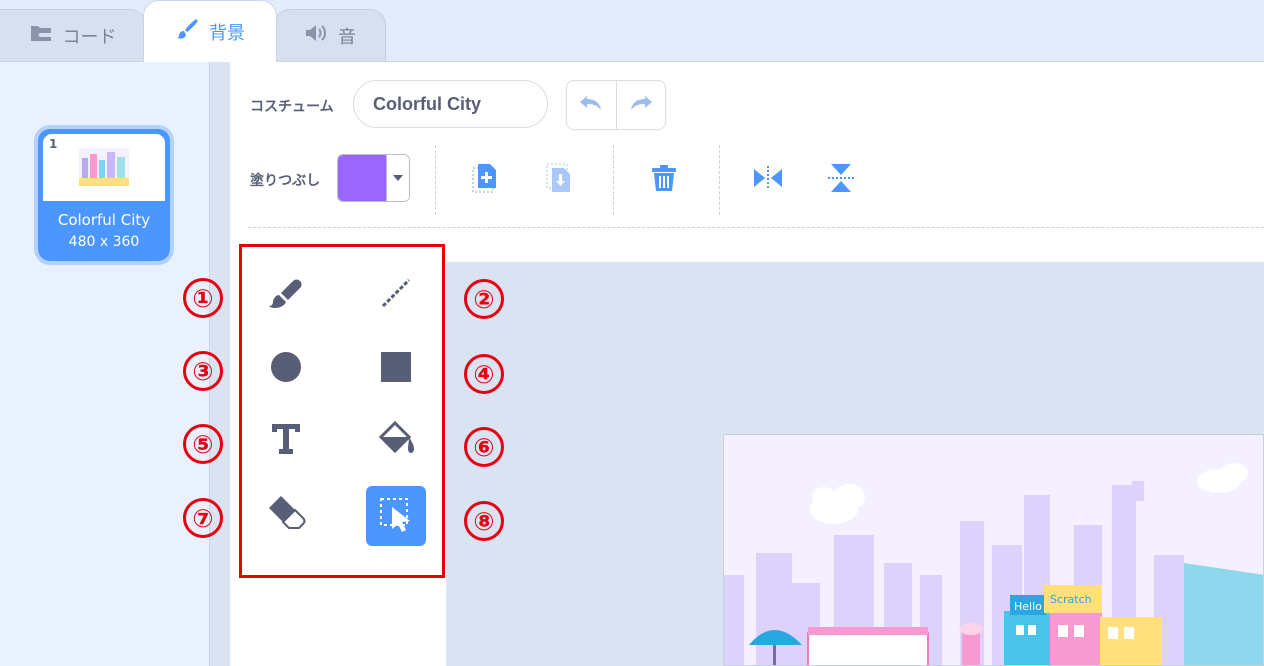 This screenshot has height=666, width=1264. I want to click on line-icon, so click(396, 295).